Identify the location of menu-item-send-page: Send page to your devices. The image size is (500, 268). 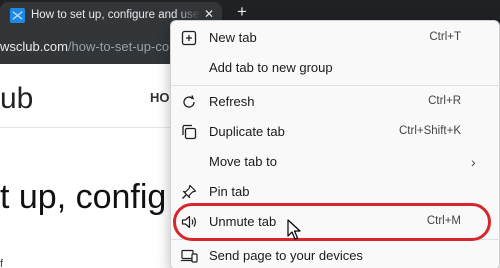
(335, 254).